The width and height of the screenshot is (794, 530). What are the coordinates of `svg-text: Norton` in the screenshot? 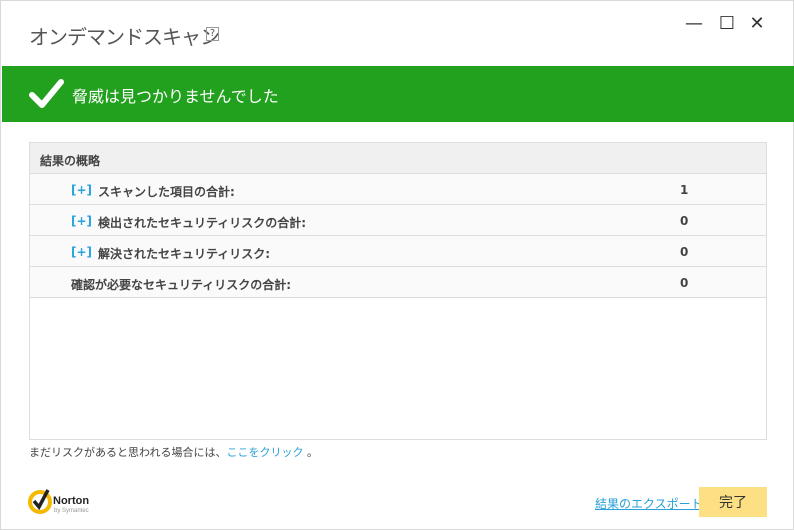 It's located at (71, 501).